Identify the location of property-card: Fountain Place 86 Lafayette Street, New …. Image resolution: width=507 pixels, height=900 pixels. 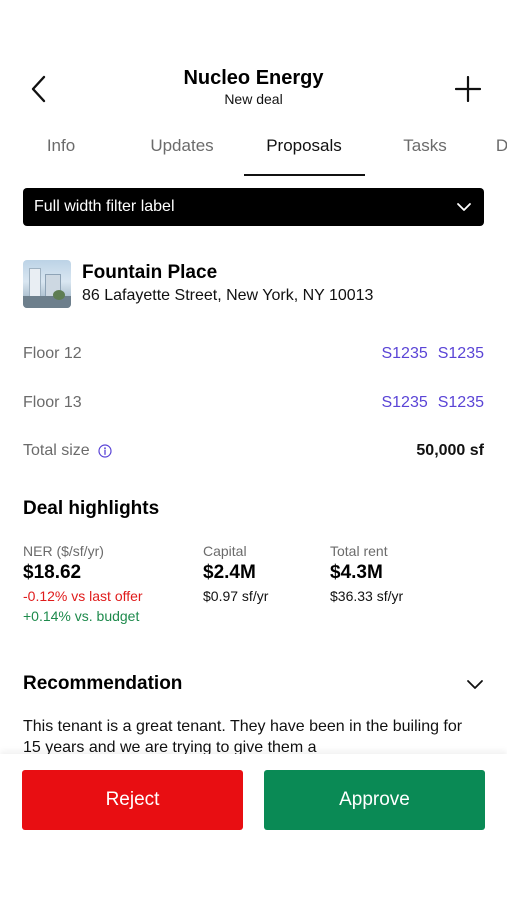
(253, 284).